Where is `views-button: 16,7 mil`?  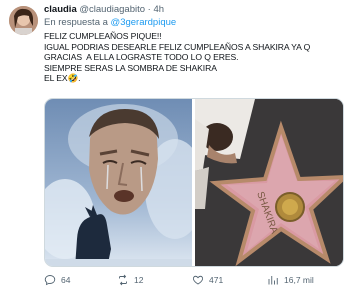 views-button: 16,7 mil is located at coordinates (290, 280).